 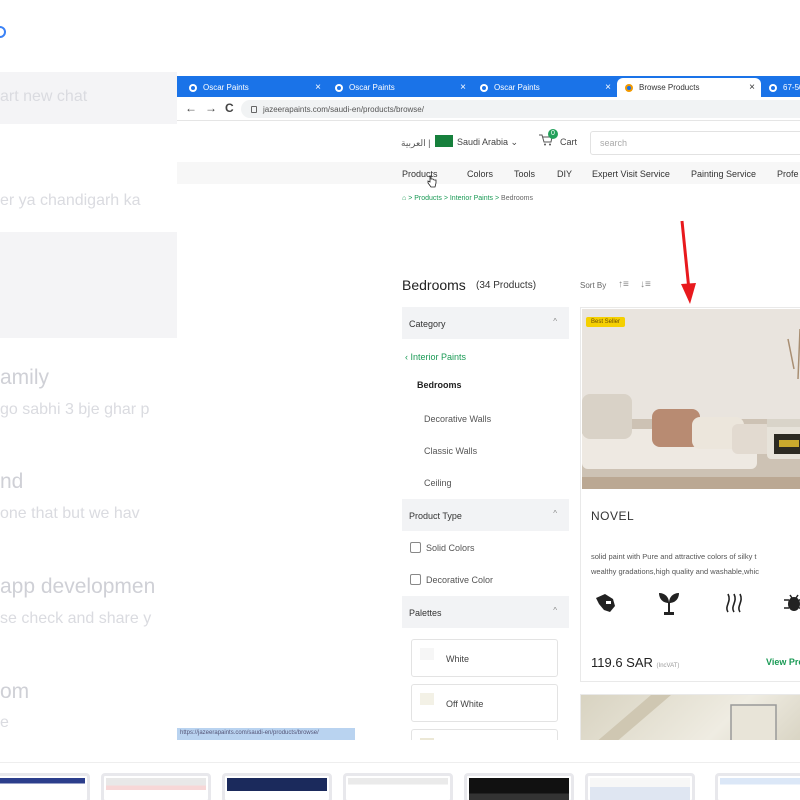 What do you see at coordinates (450, 451) in the screenshot?
I see `category-classic-walls: Classic Walls` at bounding box center [450, 451].